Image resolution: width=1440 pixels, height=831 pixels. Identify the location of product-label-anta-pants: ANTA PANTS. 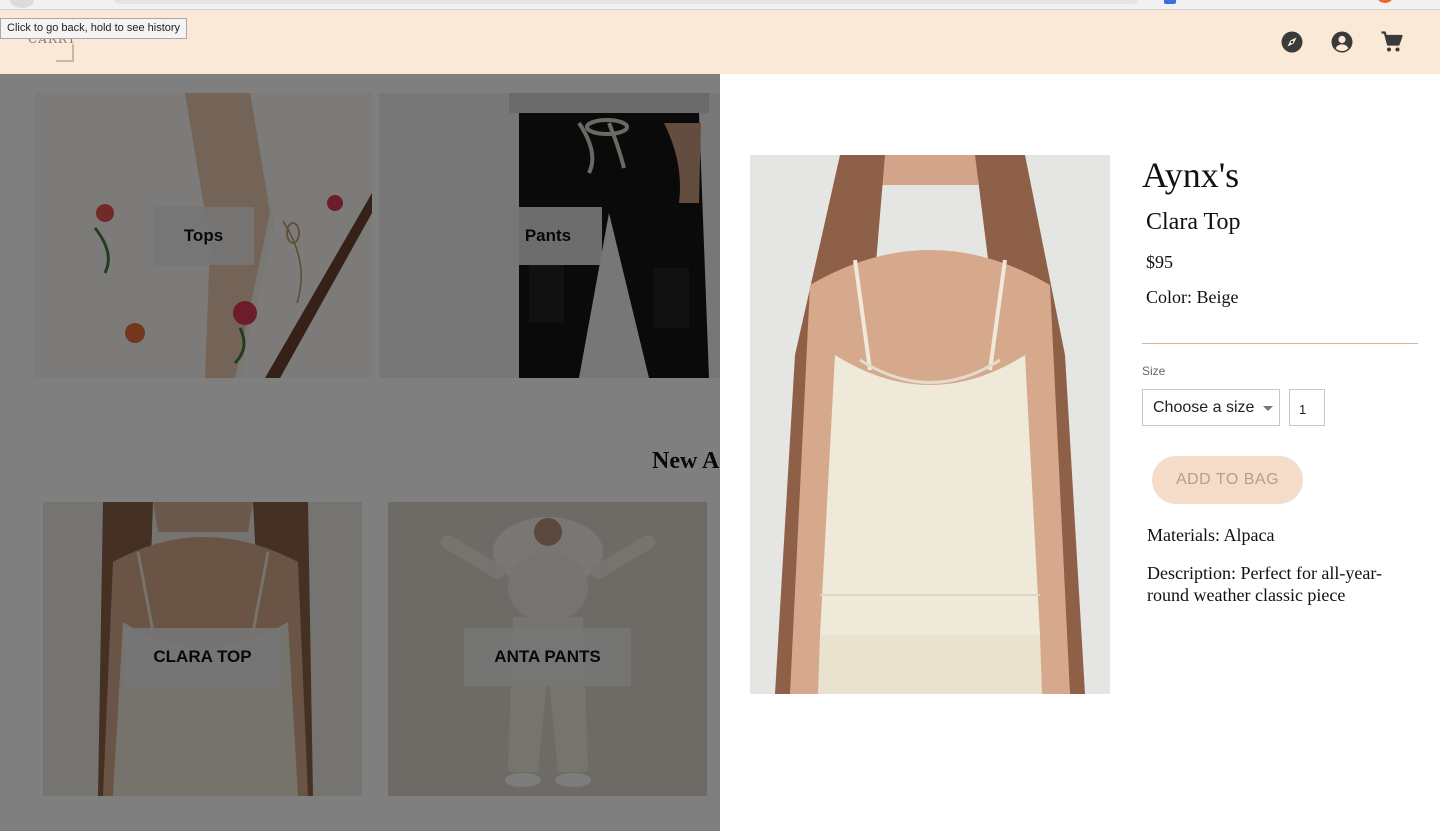
(547, 657).